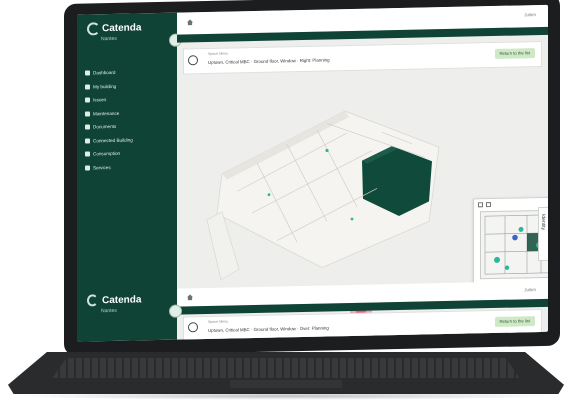  What do you see at coordinates (107, 154) in the screenshot?
I see `sidebar-item-label: Consumption` at bounding box center [107, 154].